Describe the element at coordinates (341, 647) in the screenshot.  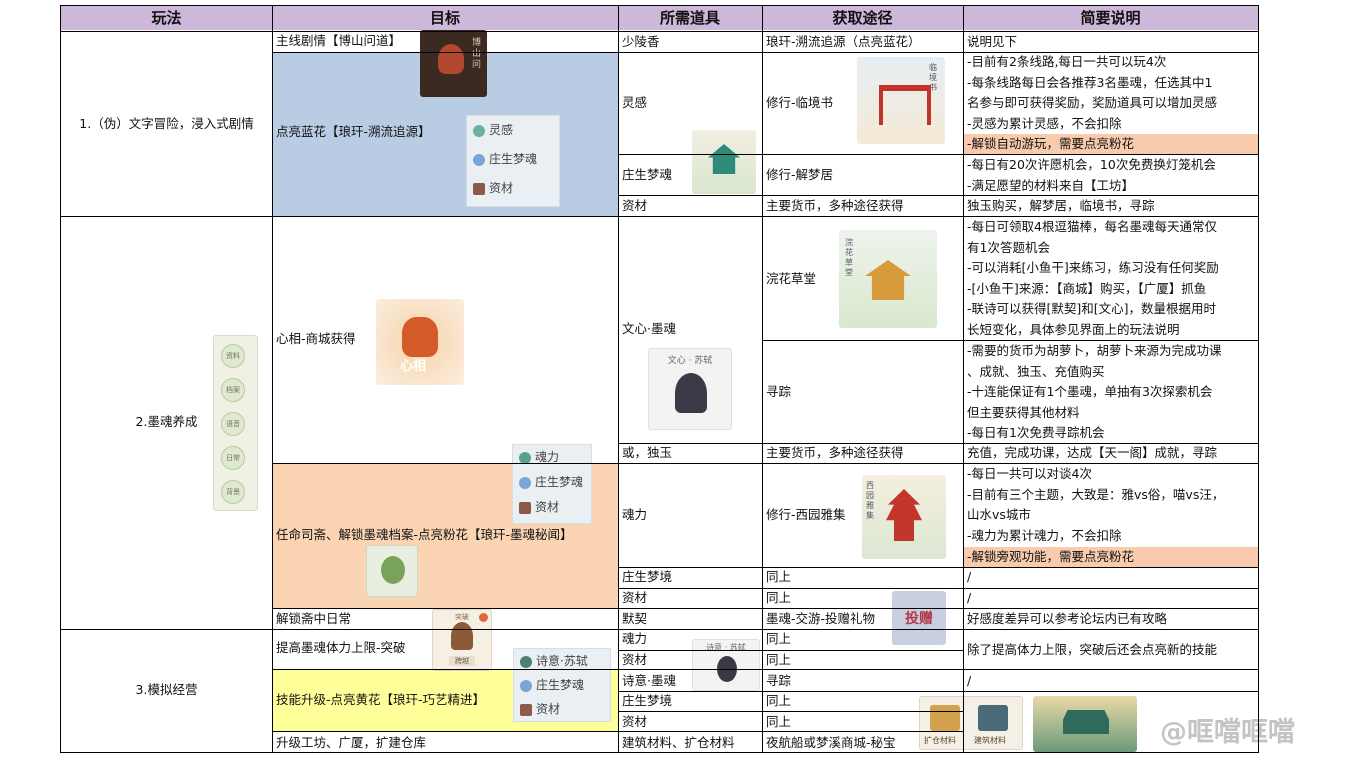
I see `goal-breakthrough: 提高墨魂体力上限-突破` at that location.